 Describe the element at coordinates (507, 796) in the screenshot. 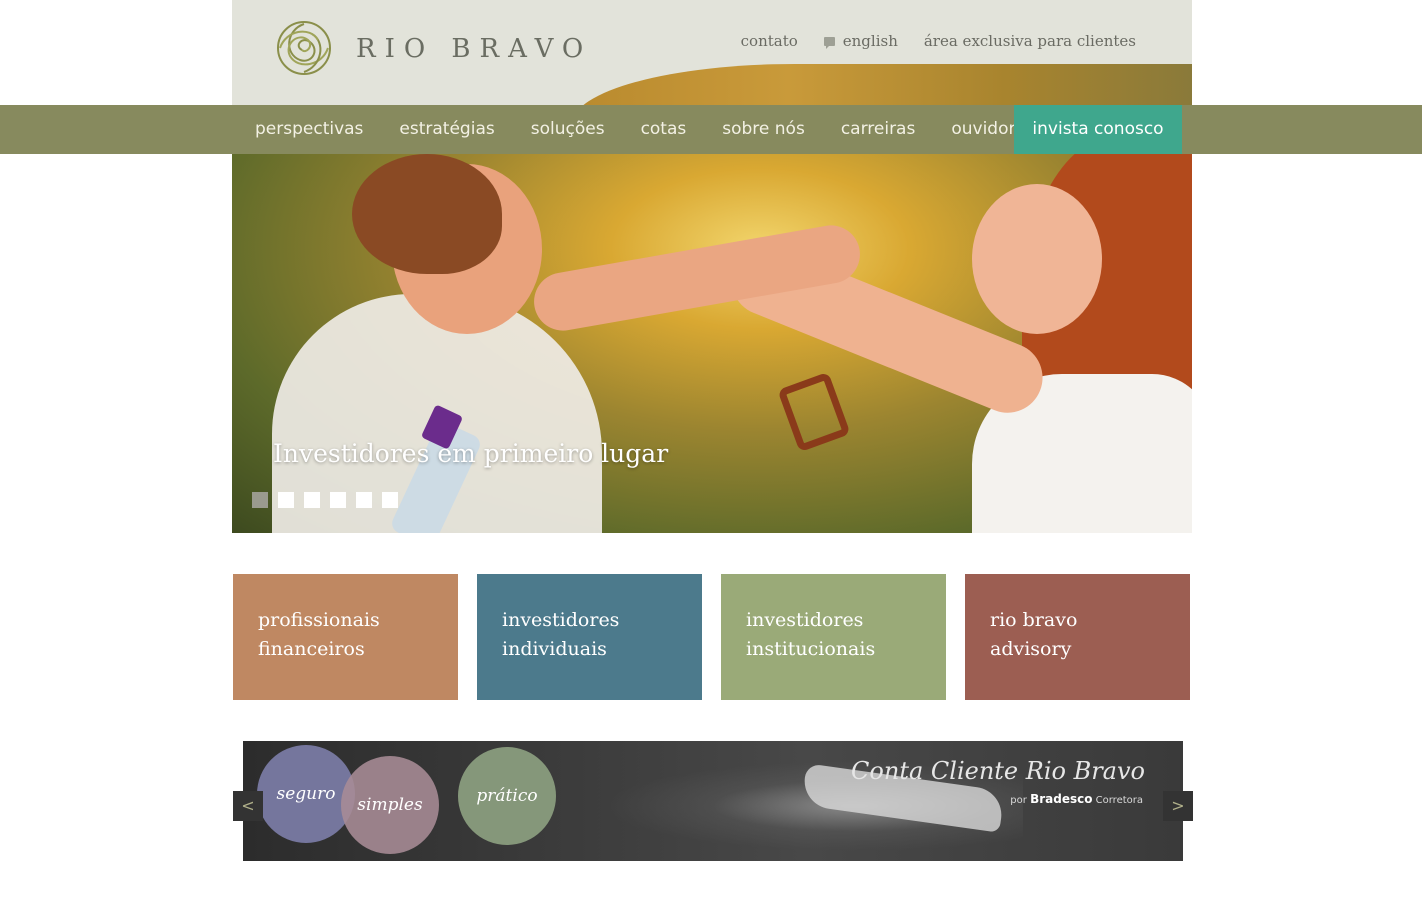

I see `circle-pratico: prático` at that location.